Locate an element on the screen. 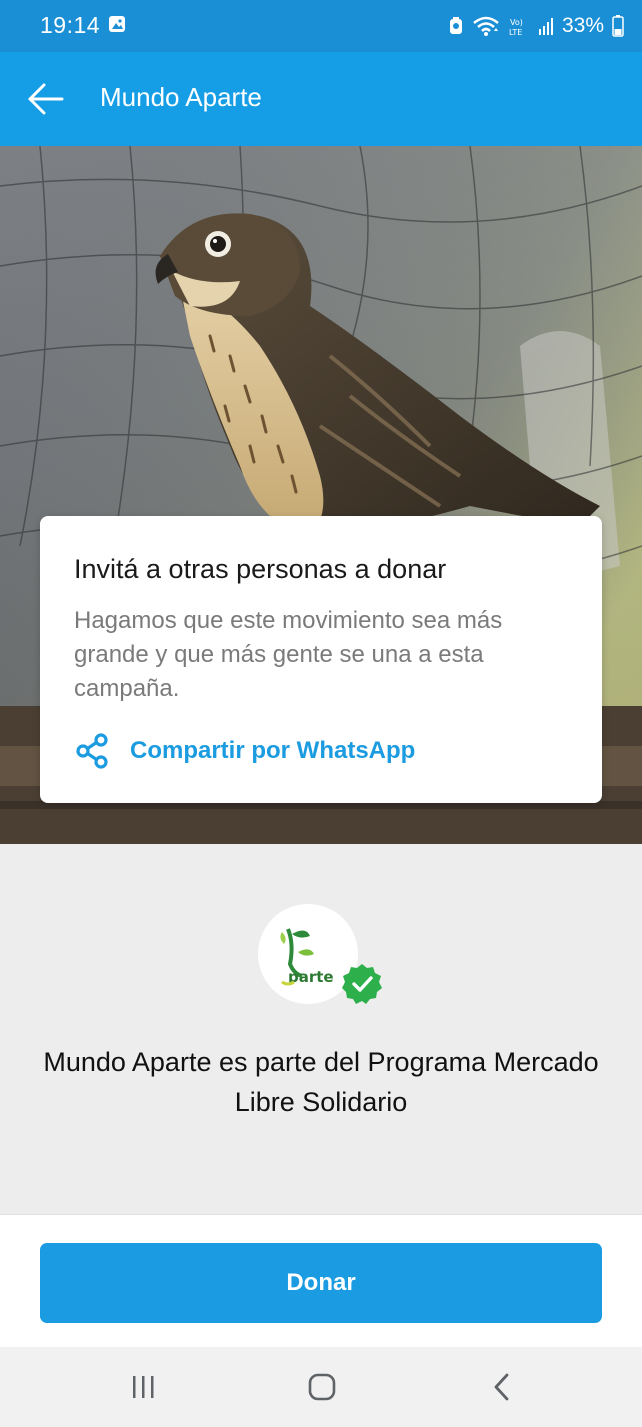  system-nav-bar is located at coordinates (321, 1387).